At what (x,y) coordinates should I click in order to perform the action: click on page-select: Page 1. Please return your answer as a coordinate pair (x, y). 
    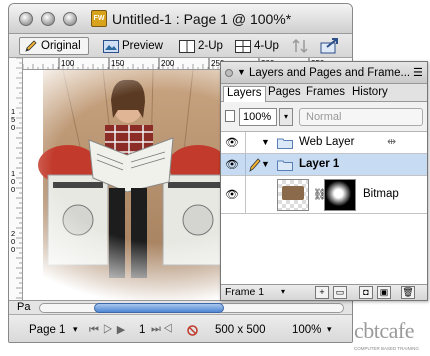
    Looking at the image, I should click on (47, 330).